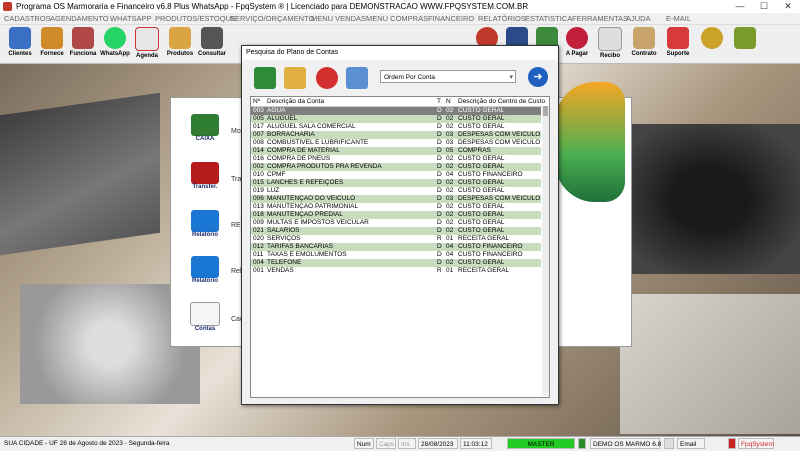 The image size is (800, 451). What do you see at coordinates (212, 44) in the screenshot?
I see `consultar-button: Consultar` at bounding box center [212, 44].